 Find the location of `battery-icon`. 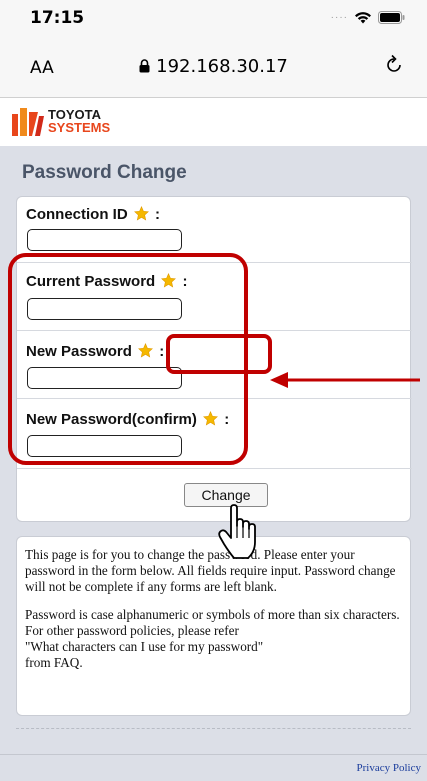

battery-icon is located at coordinates (391, 17).